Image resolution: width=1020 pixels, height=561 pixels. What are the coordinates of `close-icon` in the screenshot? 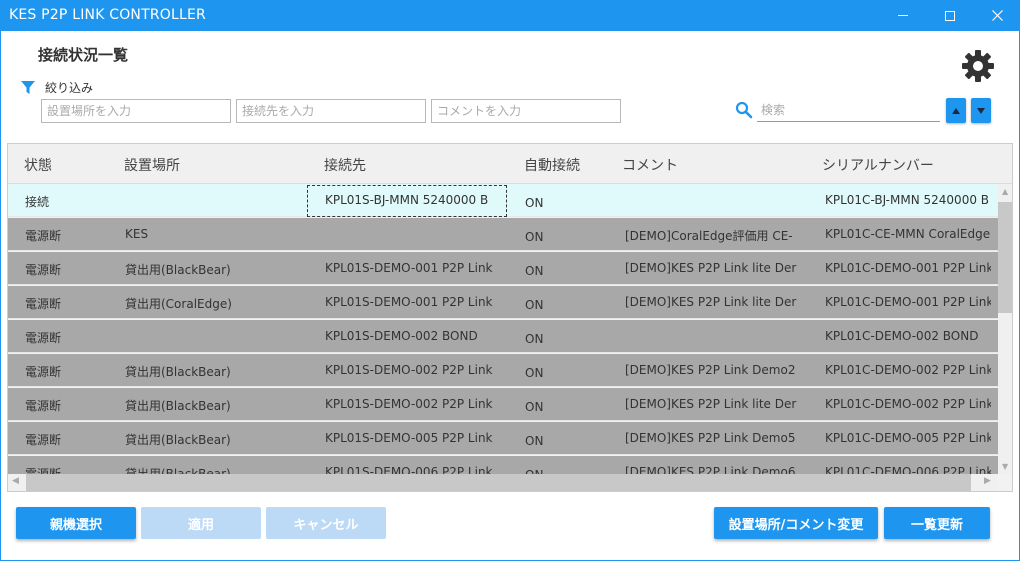 It's located at (997, 15).